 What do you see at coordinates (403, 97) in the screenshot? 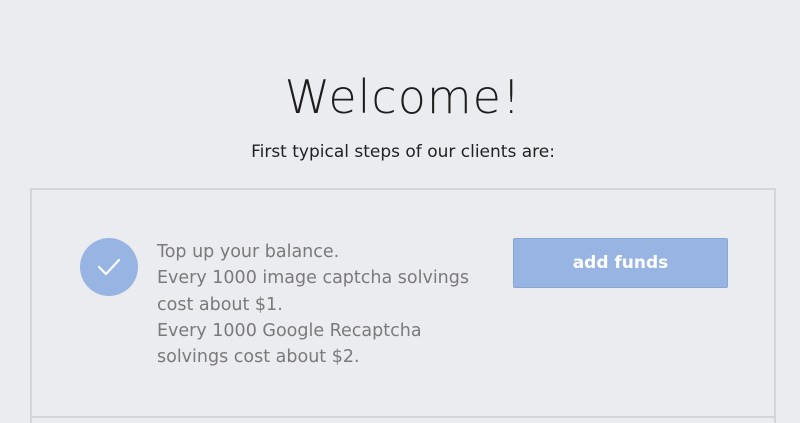
I see `page-title: Welcome!` at bounding box center [403, 97].